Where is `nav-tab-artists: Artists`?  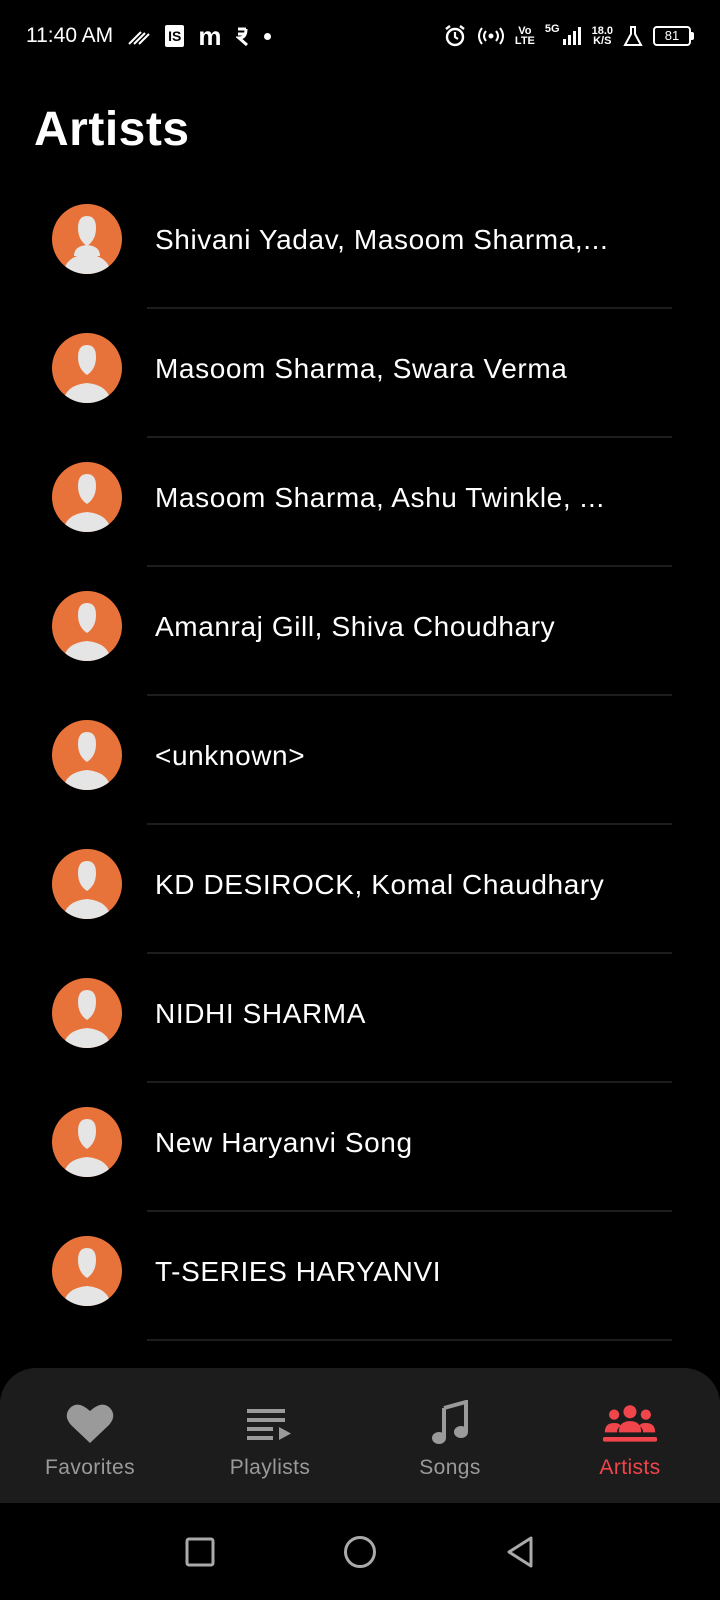
nav-tab-artists: Artists is located at coordinates (630, 1435).